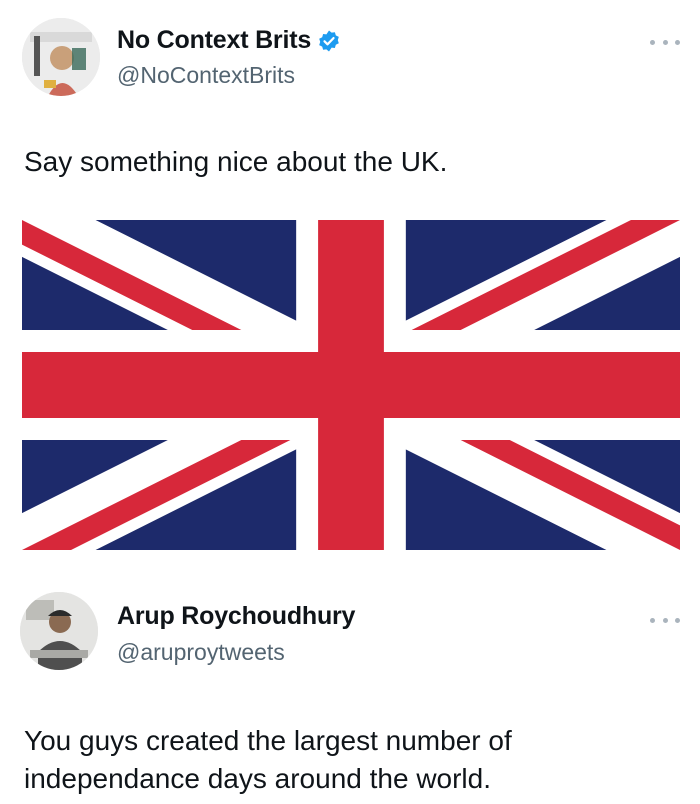  What do you see at coordinates (214, 40) in the screenshot?
I see `display-name-text: No Context Brits` at bounding box center [214, 40].